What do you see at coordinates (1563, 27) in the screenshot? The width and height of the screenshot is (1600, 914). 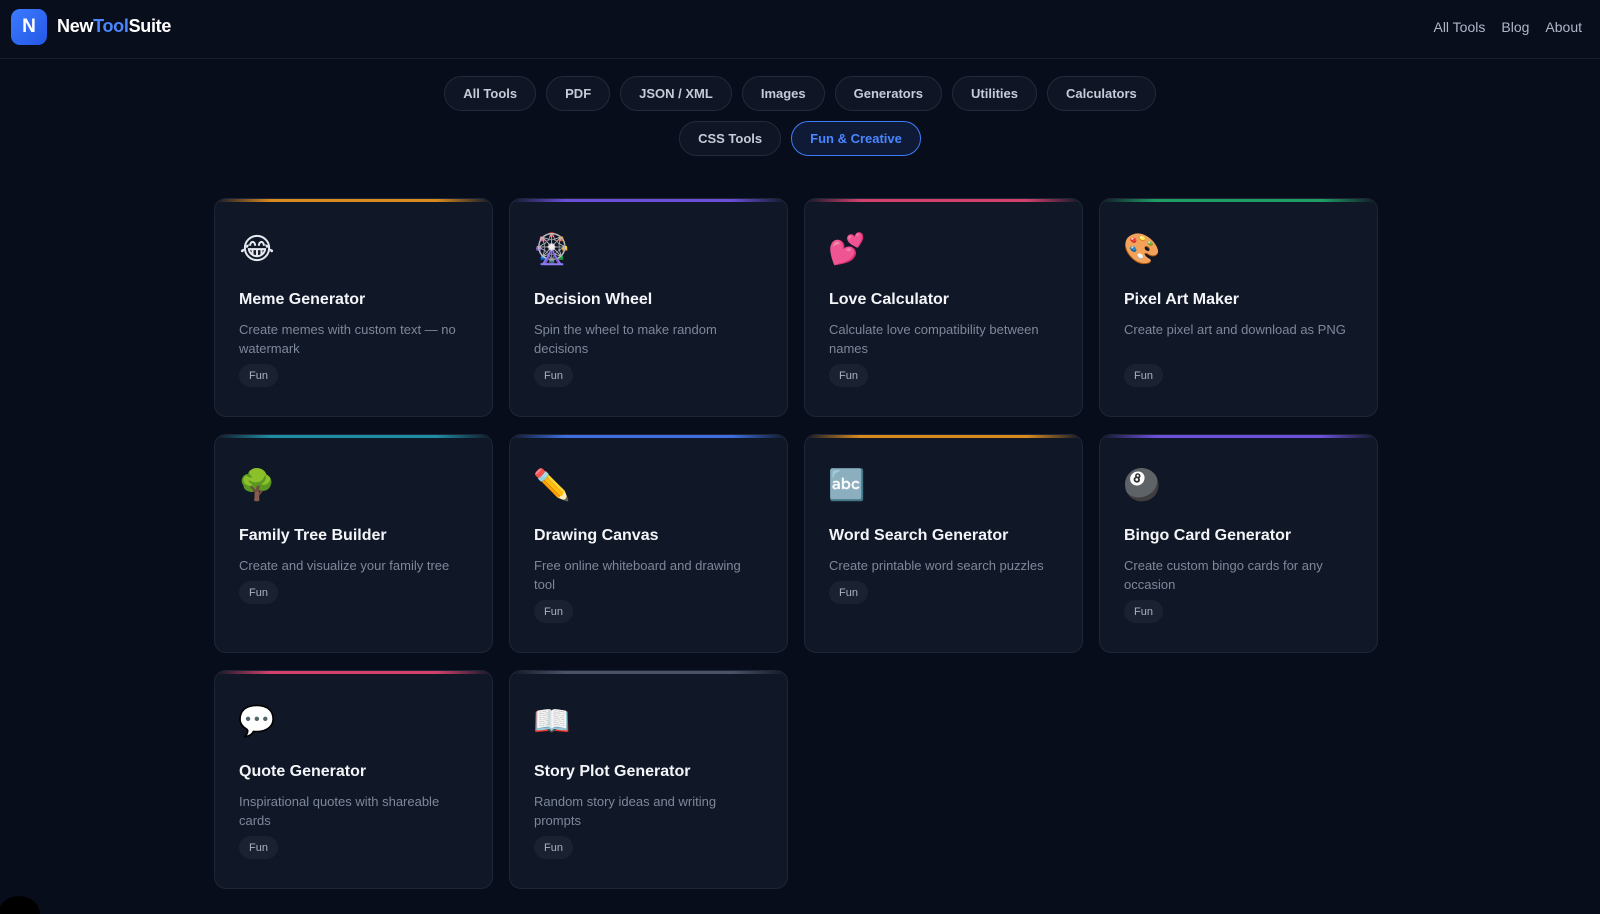 I see `nav-about: About` at bounding box center [1563, 27].